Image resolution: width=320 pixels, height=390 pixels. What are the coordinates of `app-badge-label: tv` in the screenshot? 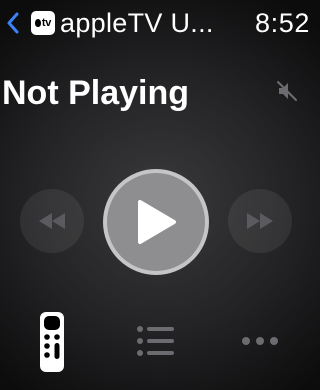 It's located at (46, 23).